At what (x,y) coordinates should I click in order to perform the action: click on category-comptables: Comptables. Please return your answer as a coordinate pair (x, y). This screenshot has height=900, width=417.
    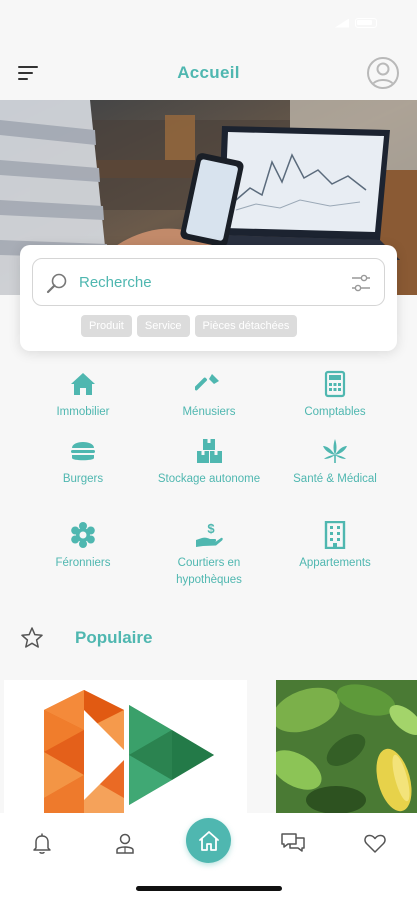
    Looking at the image, I should click on (335, 395).